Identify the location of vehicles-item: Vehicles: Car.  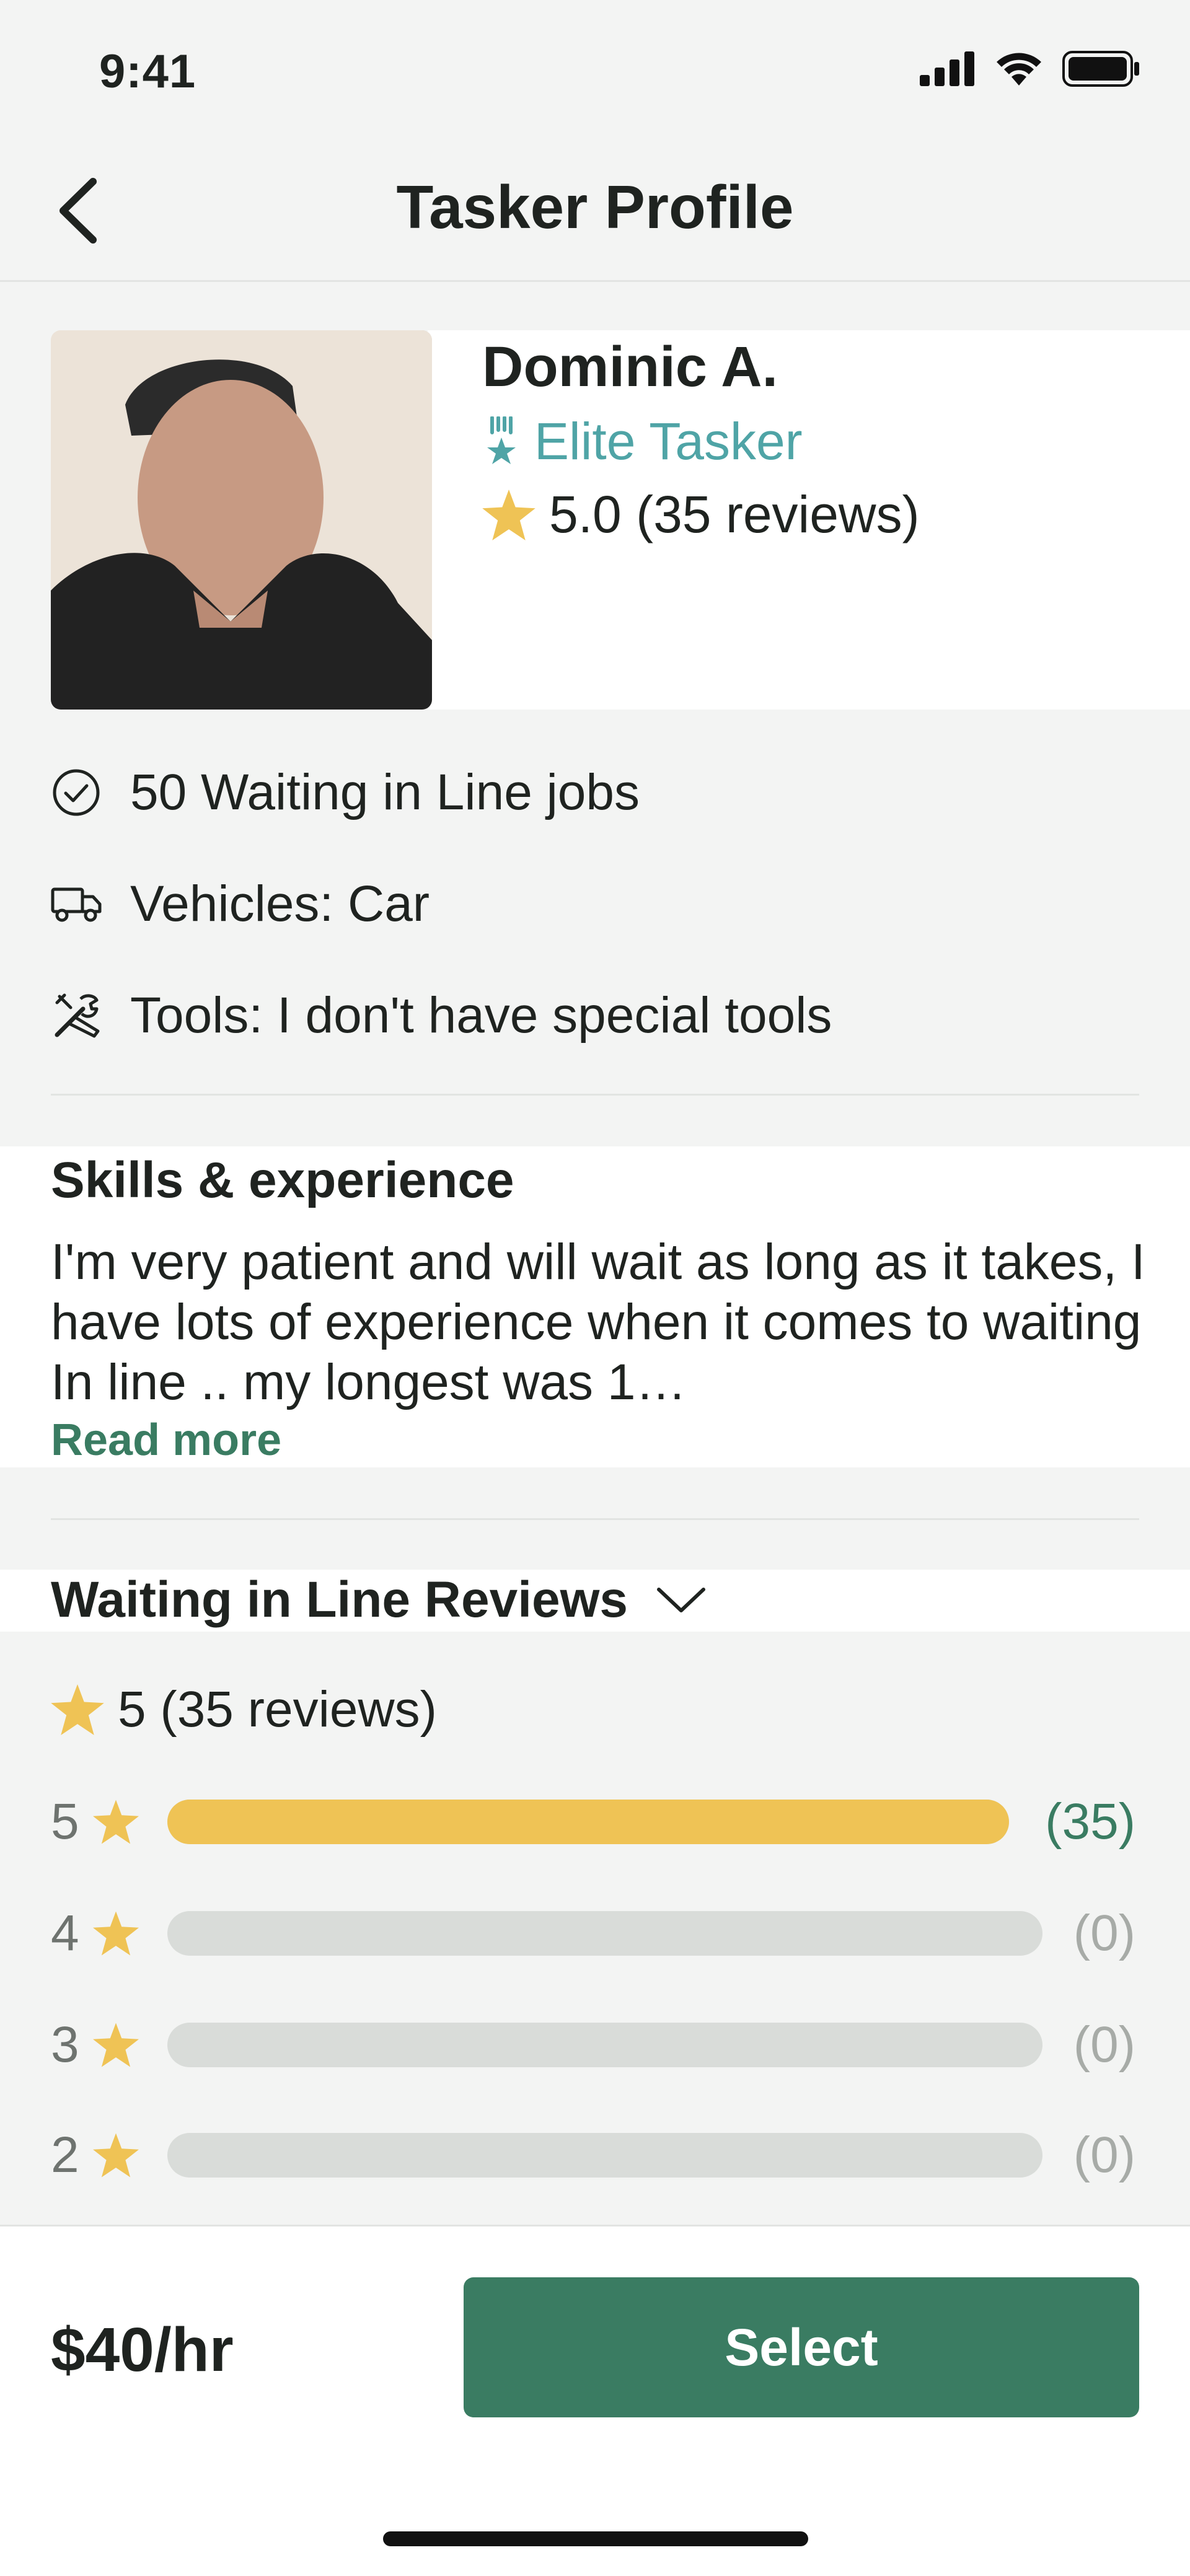
(240, 904).